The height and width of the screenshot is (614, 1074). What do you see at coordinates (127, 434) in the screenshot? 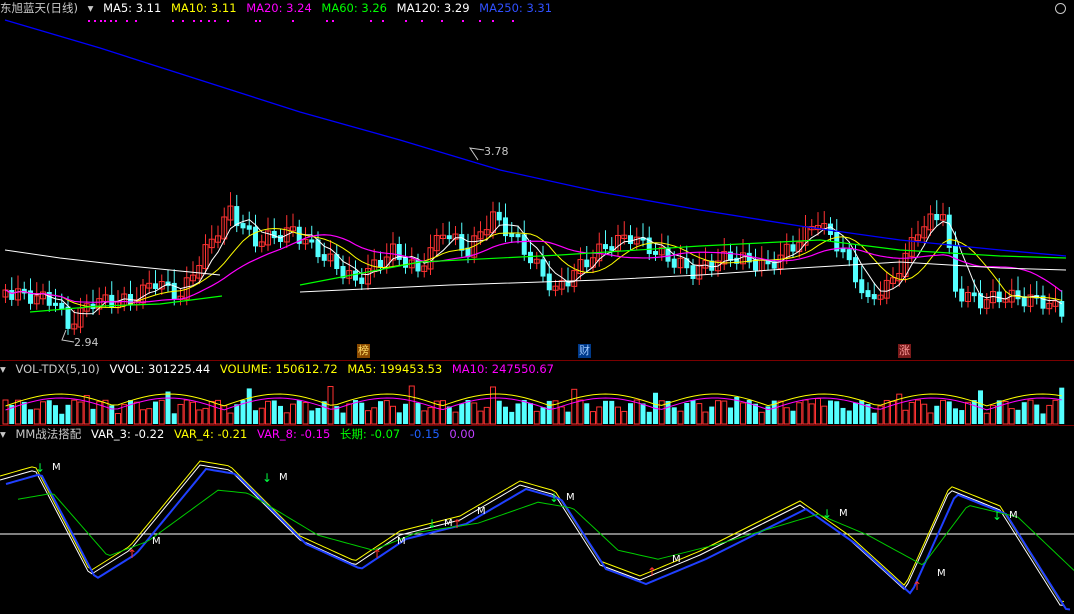
I see `var3-label: VAR_3: -0.22` at bounding box center [127, 434].